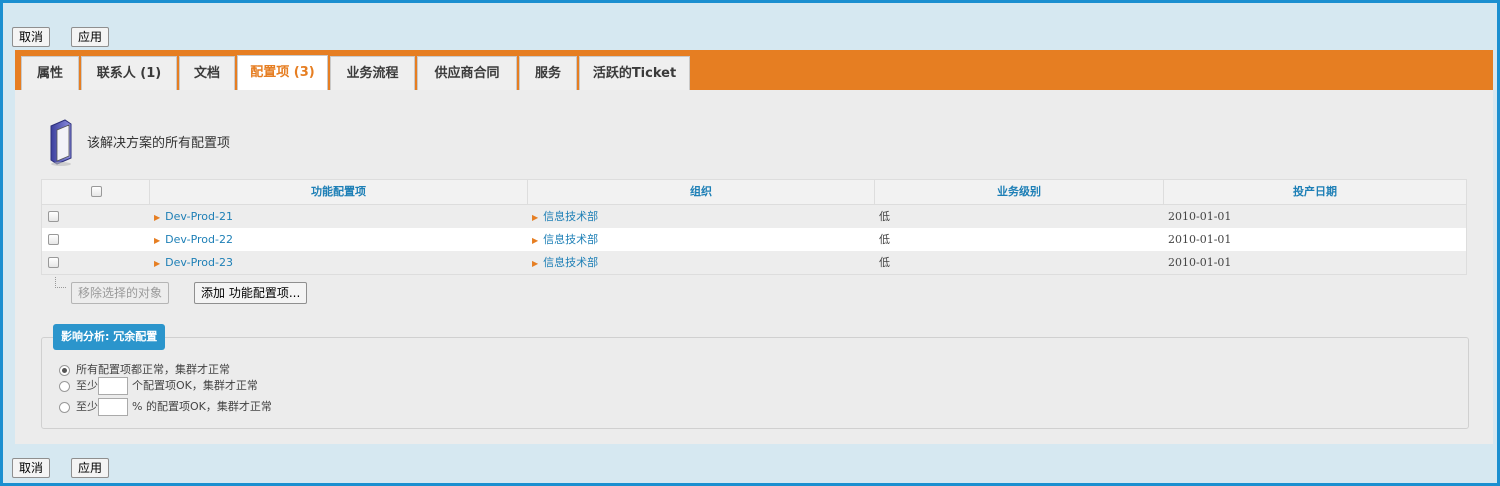 The height and width of the screenshot is (486, 1500). I want to click on impact-analysis-legend: 影响分析: 冗余配置, so click(109, 337).